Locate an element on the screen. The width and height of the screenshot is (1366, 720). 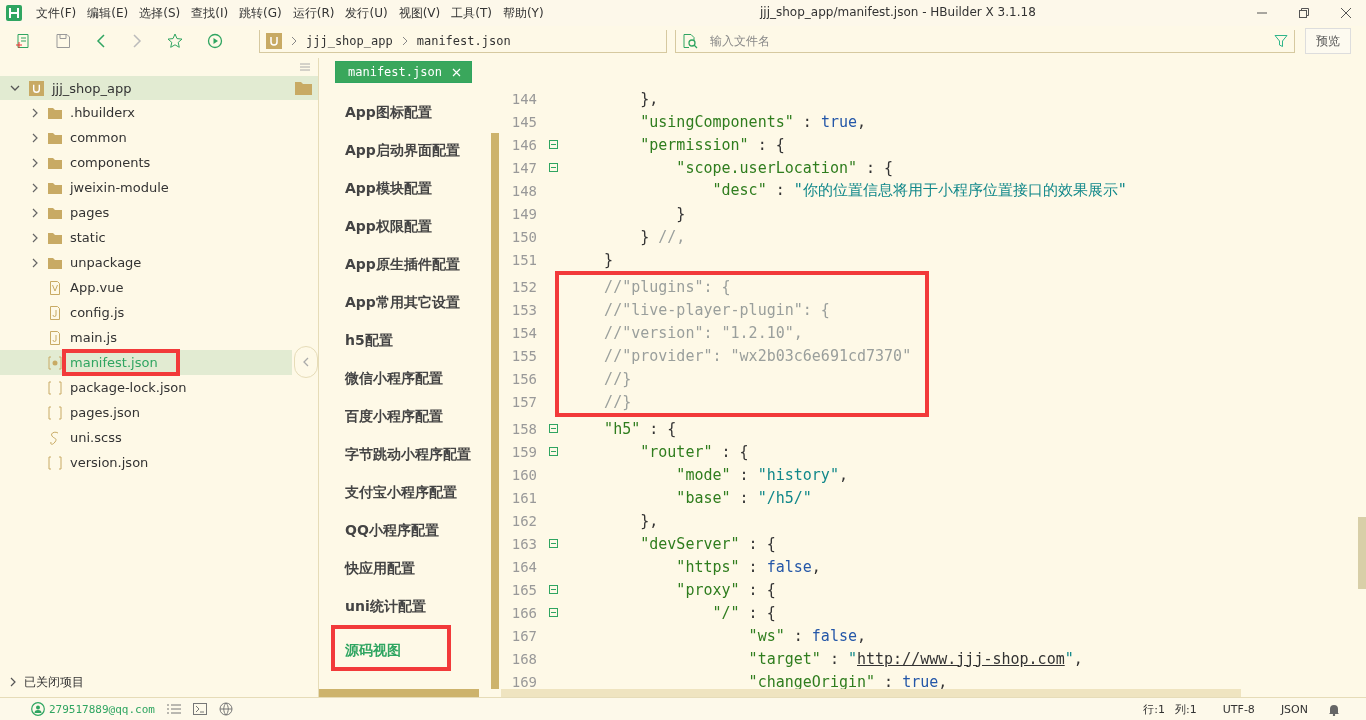
file-tree-item: common is located at coordinates (146, 137).